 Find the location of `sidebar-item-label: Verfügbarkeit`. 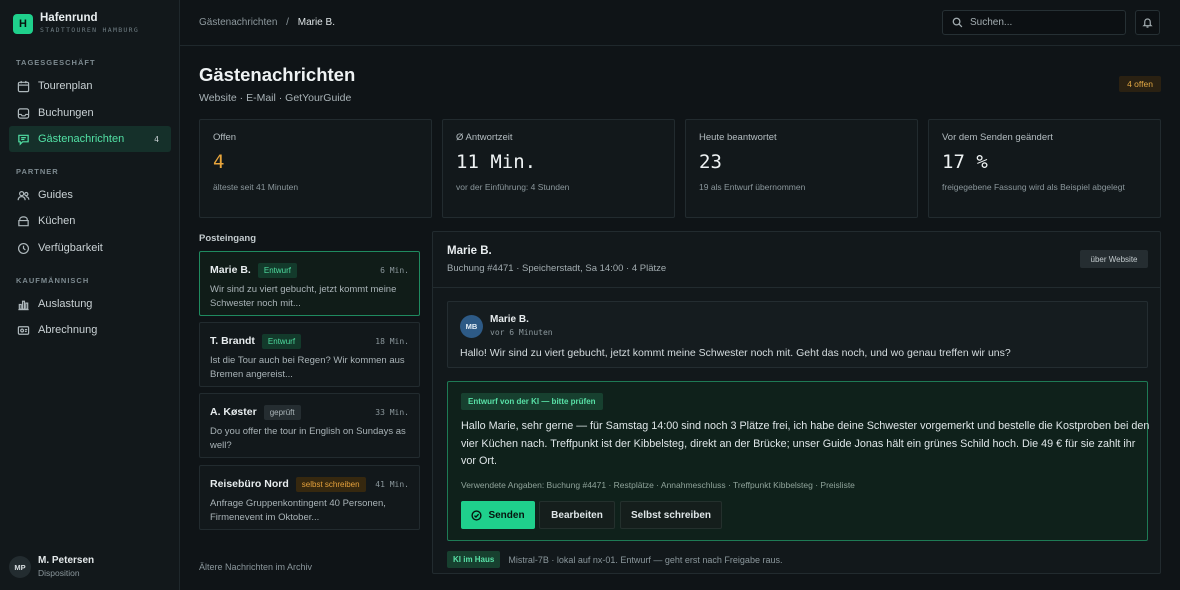

sidebar-item-label: Verfügbarkeit is located at coordinates (70, 248).